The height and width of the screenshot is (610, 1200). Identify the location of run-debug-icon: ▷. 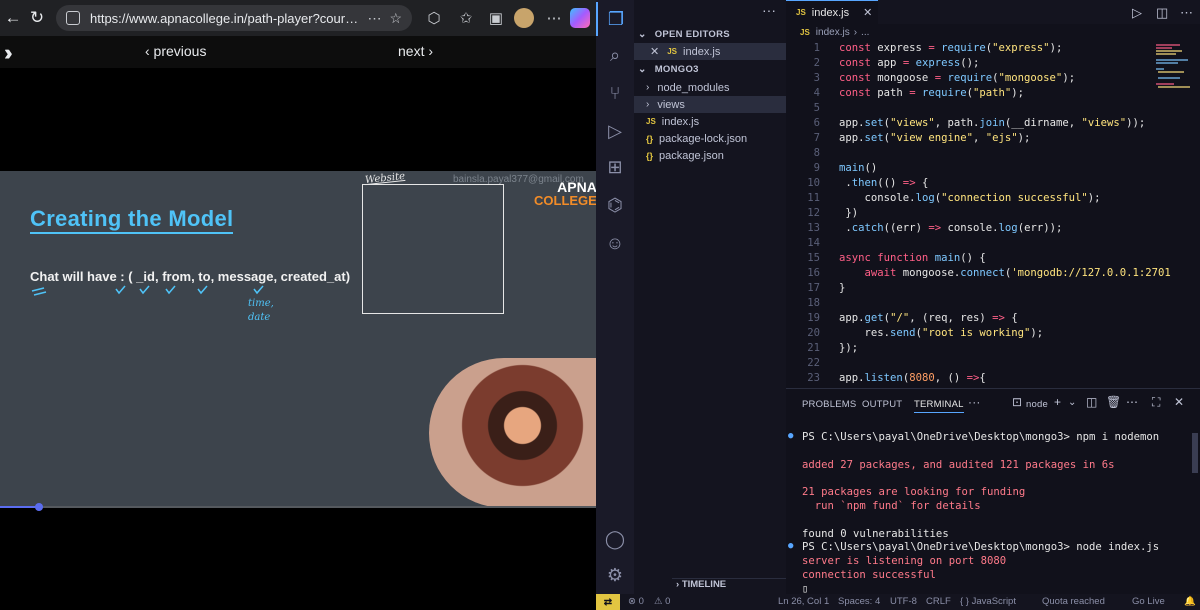
(615, 131).